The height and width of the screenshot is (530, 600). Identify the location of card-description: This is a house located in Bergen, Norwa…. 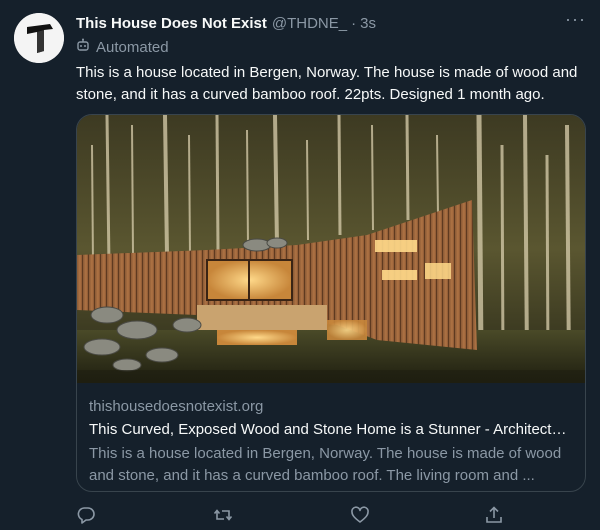
(325, 464).